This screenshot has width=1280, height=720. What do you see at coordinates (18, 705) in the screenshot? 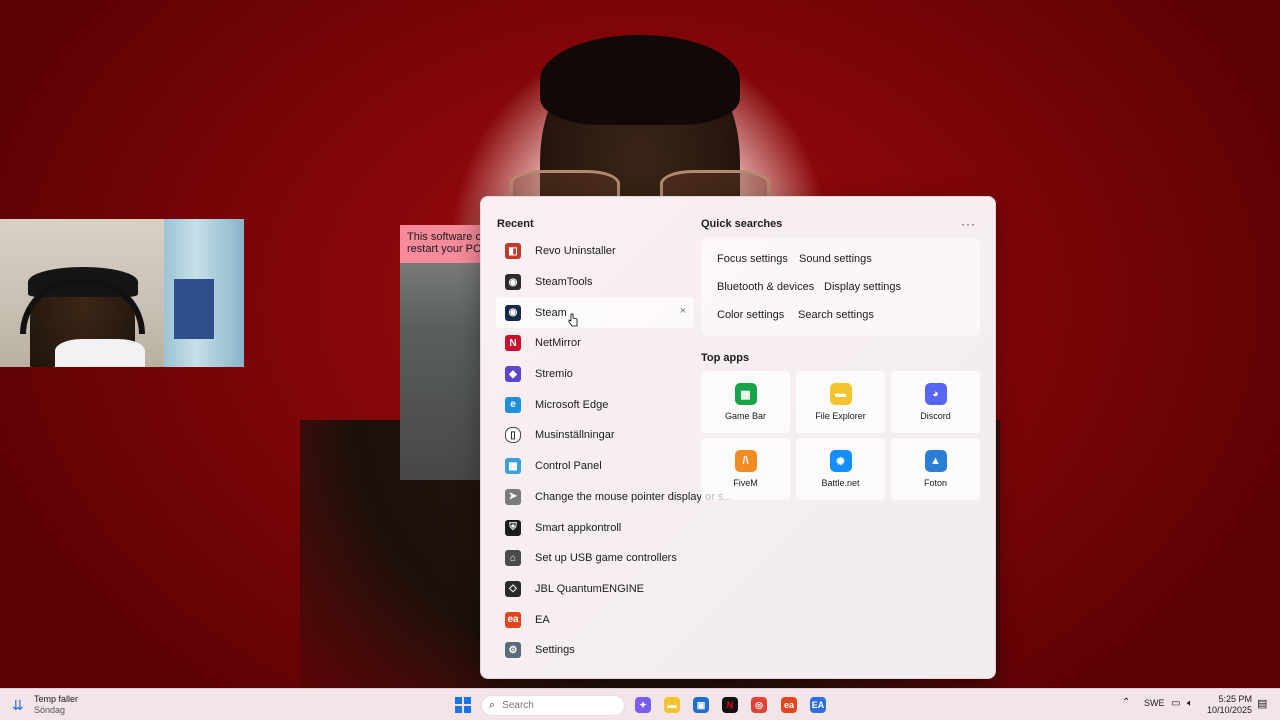
I see `temperature-down-icon: ⇊` at bounding box center [18, 705].